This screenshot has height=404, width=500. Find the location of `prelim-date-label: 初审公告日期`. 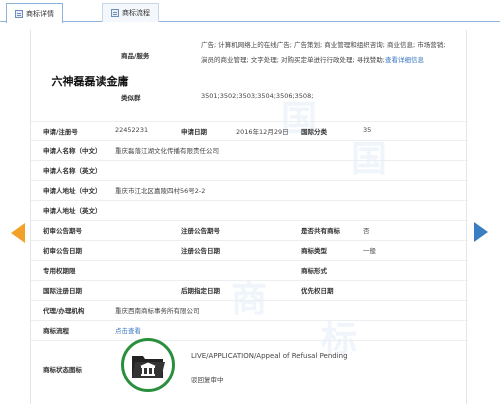

prelim-date-label: 初审公告日期 is located at coordinates (62, 251).